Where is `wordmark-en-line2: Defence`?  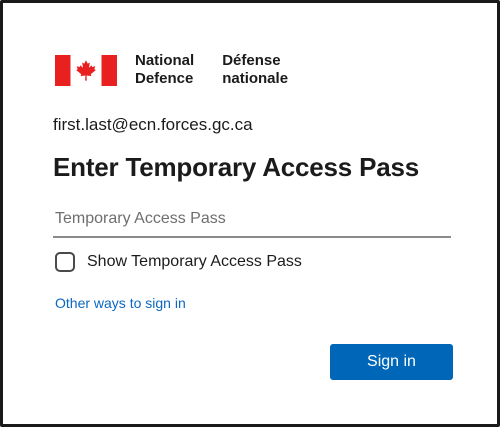
wordmark-en-line2: Defence is located at coordinates (164, 78).